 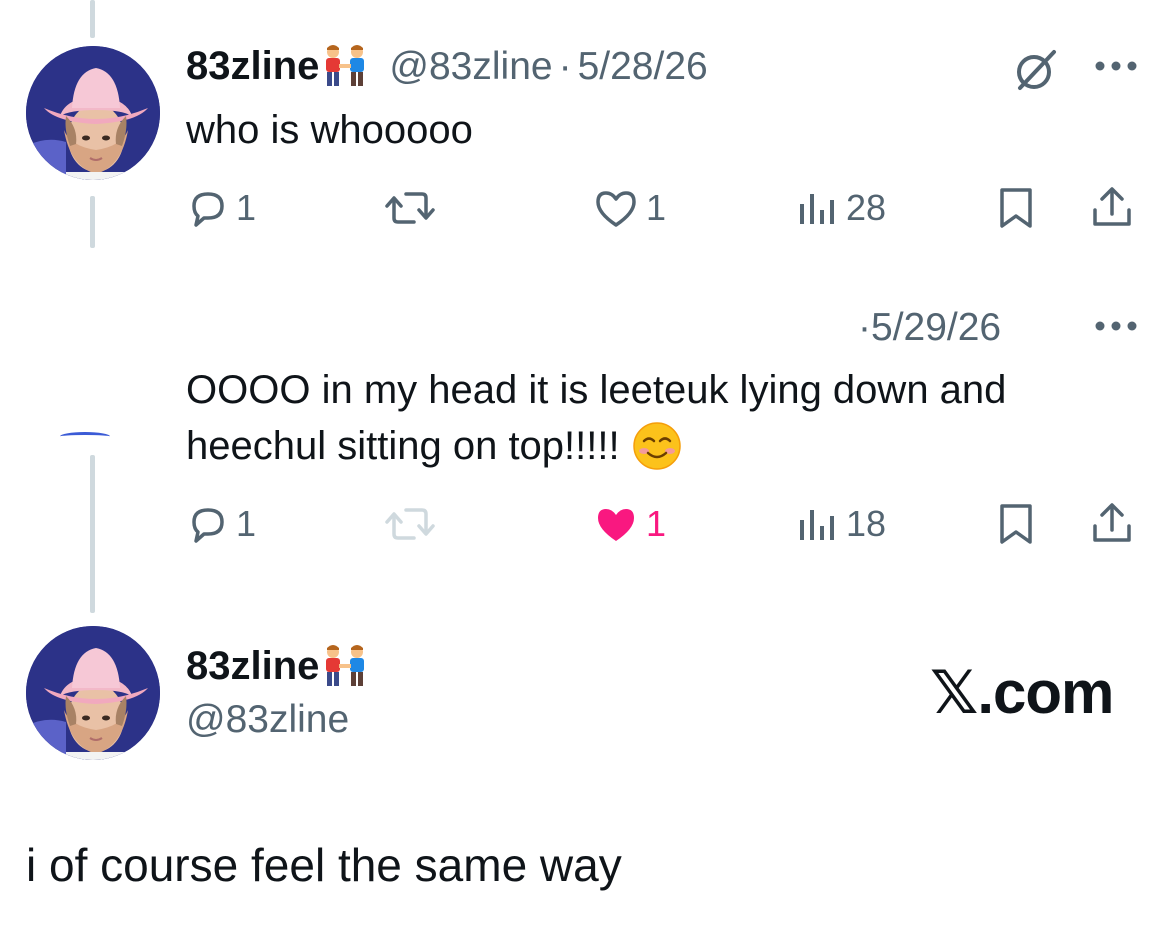 I want to click on timestamp: 5/28/26, so click(x=643, y=66).